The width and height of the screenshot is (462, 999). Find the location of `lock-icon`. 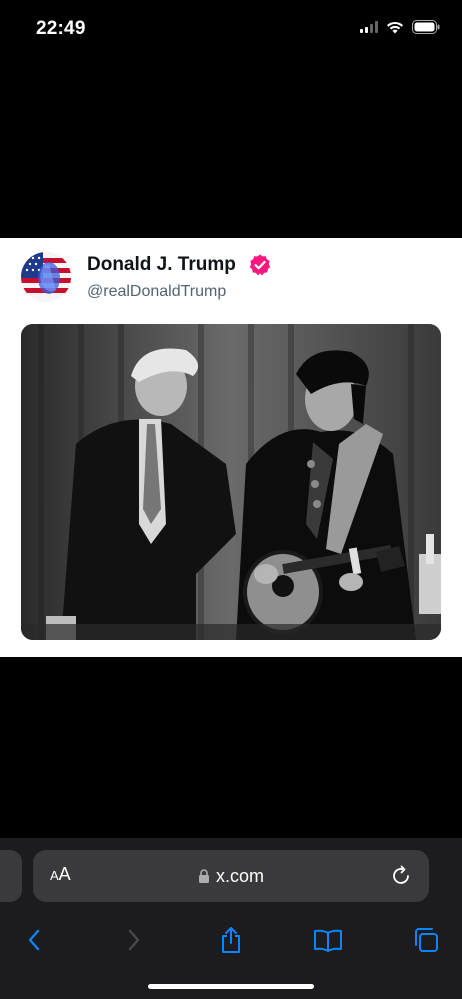

lock-icon is located at coordinates (203, 875).